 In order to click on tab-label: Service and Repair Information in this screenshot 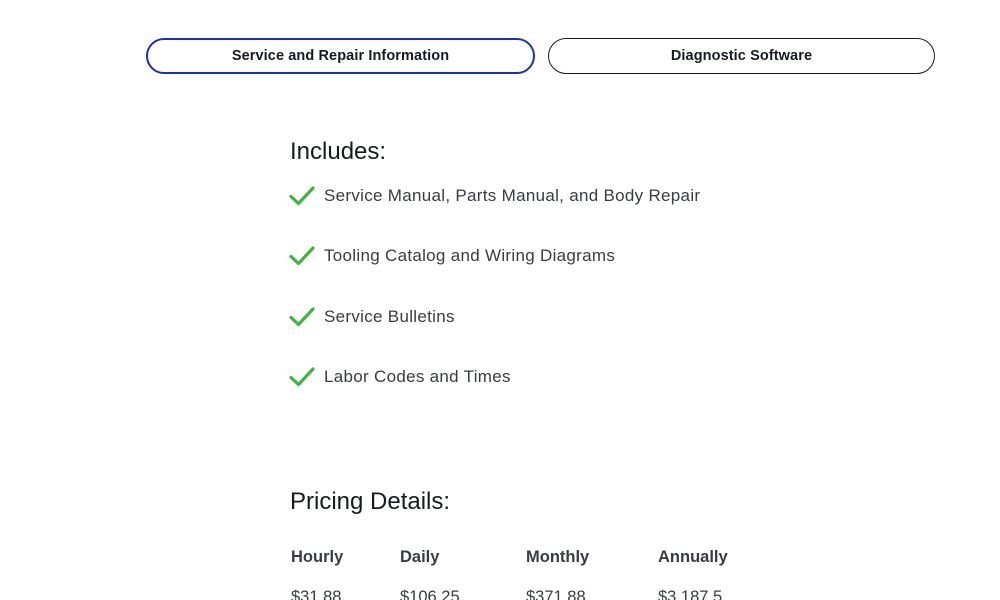, I will do `click(340, 56)`.